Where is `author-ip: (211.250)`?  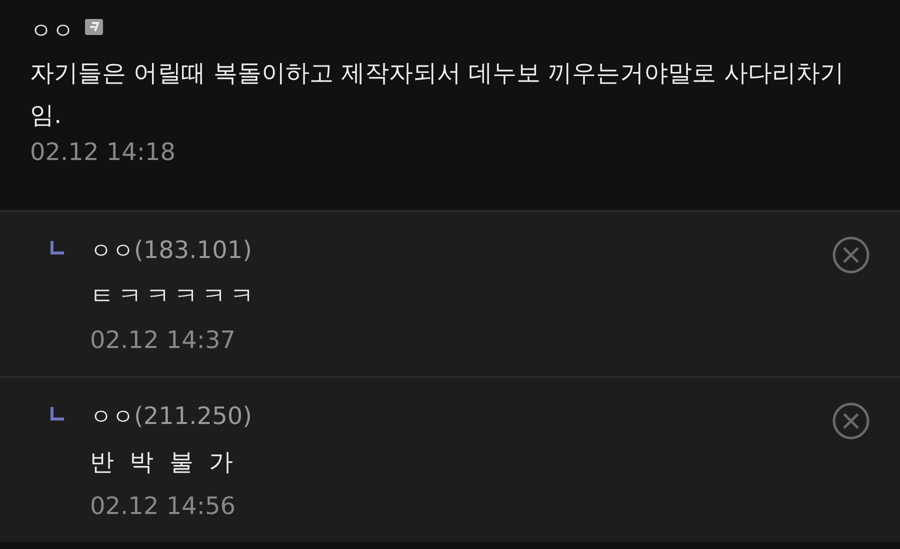 author-ip: (211.250) is located at coordinates (193, 416).